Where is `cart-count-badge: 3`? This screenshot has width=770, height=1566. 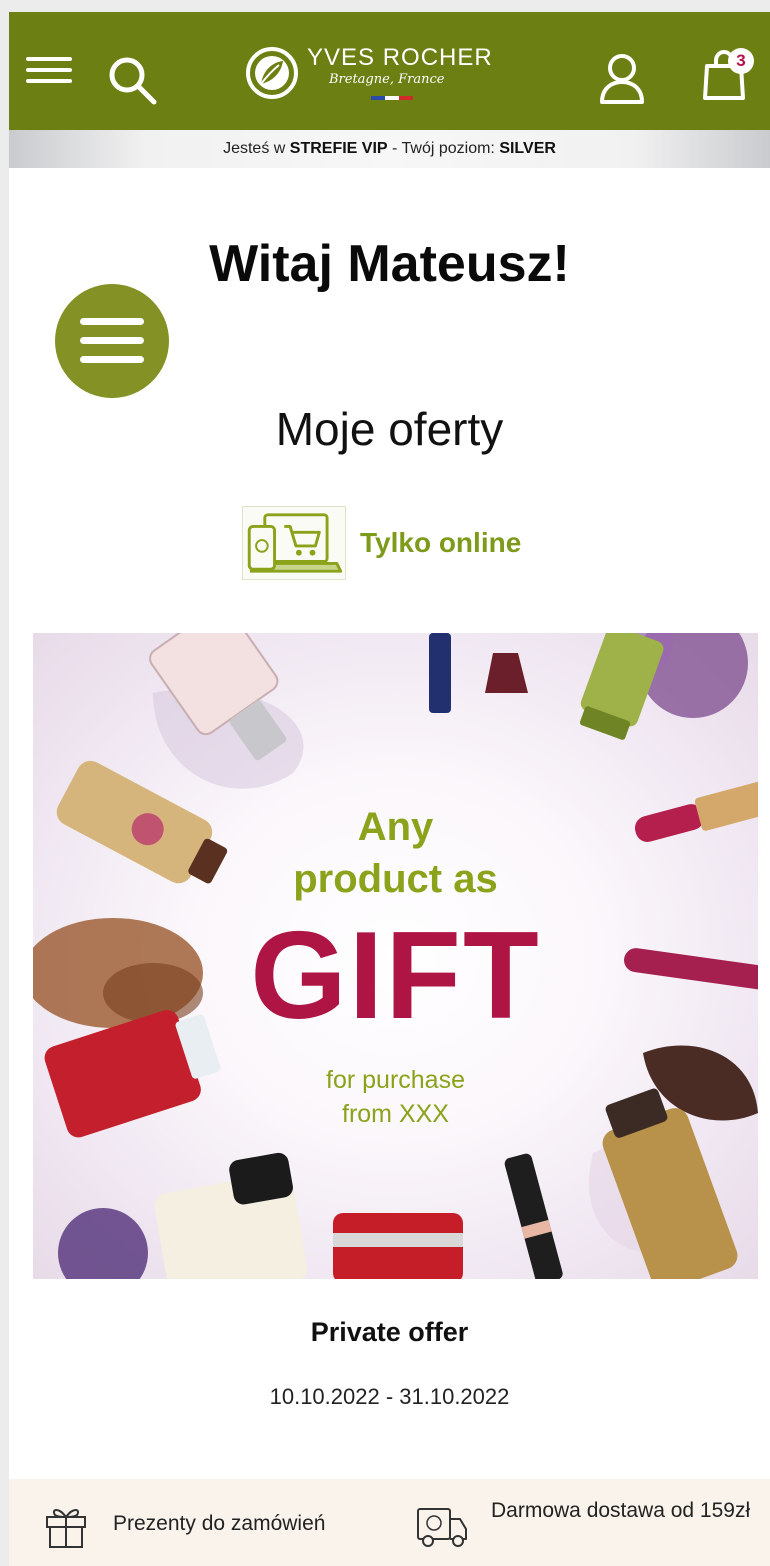 cart-count-badge: 3 is located at coordinates (741, 61).